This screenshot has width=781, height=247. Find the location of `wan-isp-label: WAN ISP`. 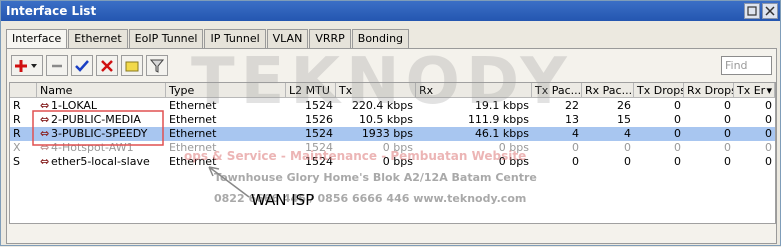

wan-isp-label: WAN ISP is located at coordinates (283, 200).